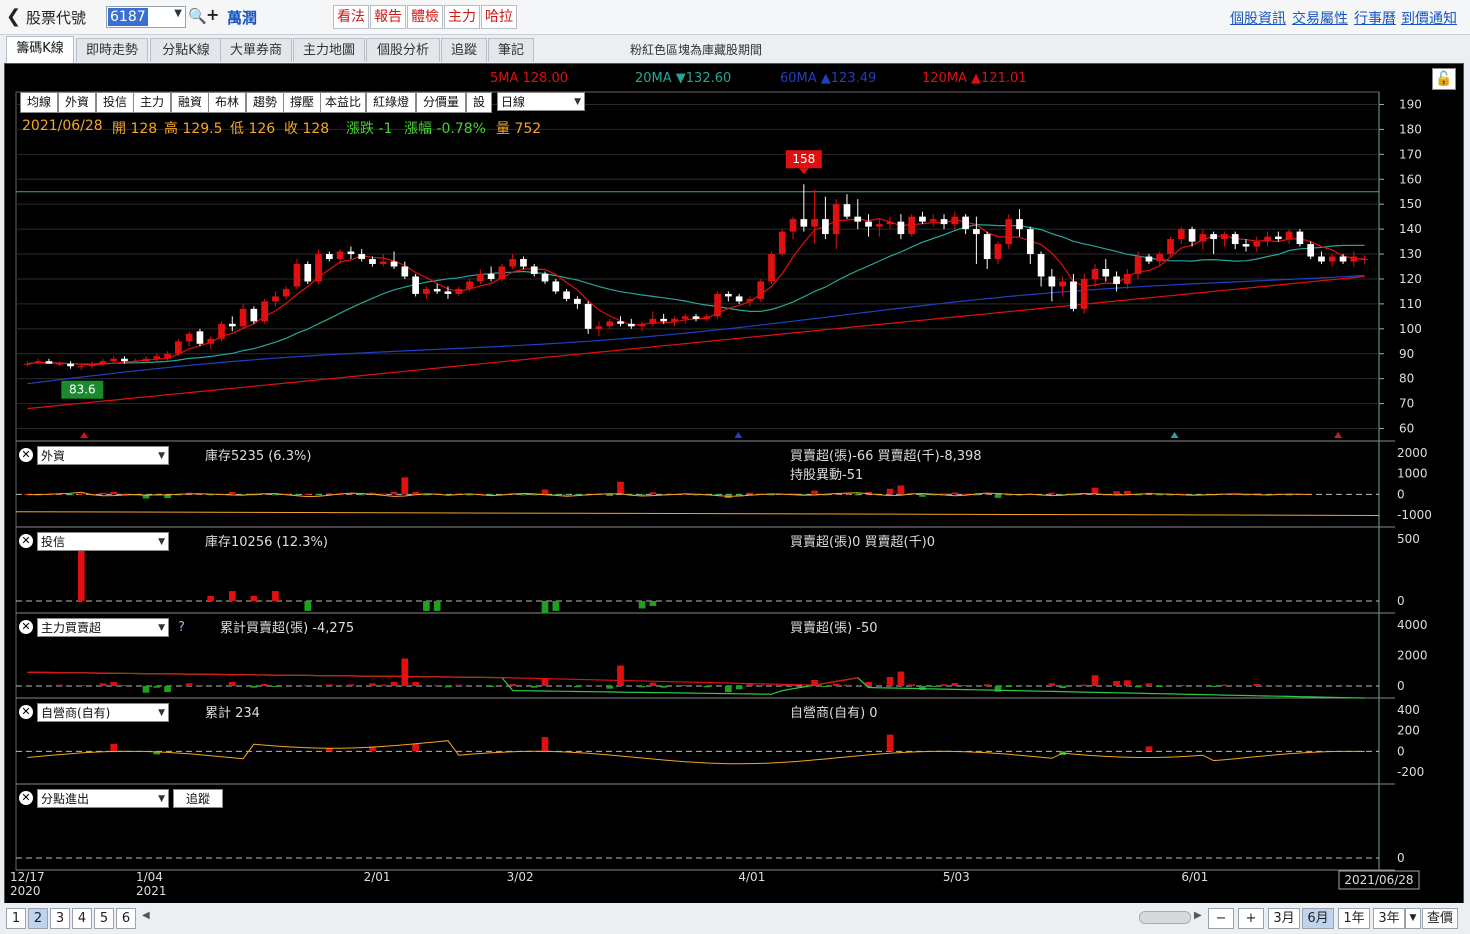 This screenshot has width=1470, height=934. What do you see at coordinates (25, 891) in the screenshot?
I see `date-year-label: 2020` at bounding box center [25, 891].